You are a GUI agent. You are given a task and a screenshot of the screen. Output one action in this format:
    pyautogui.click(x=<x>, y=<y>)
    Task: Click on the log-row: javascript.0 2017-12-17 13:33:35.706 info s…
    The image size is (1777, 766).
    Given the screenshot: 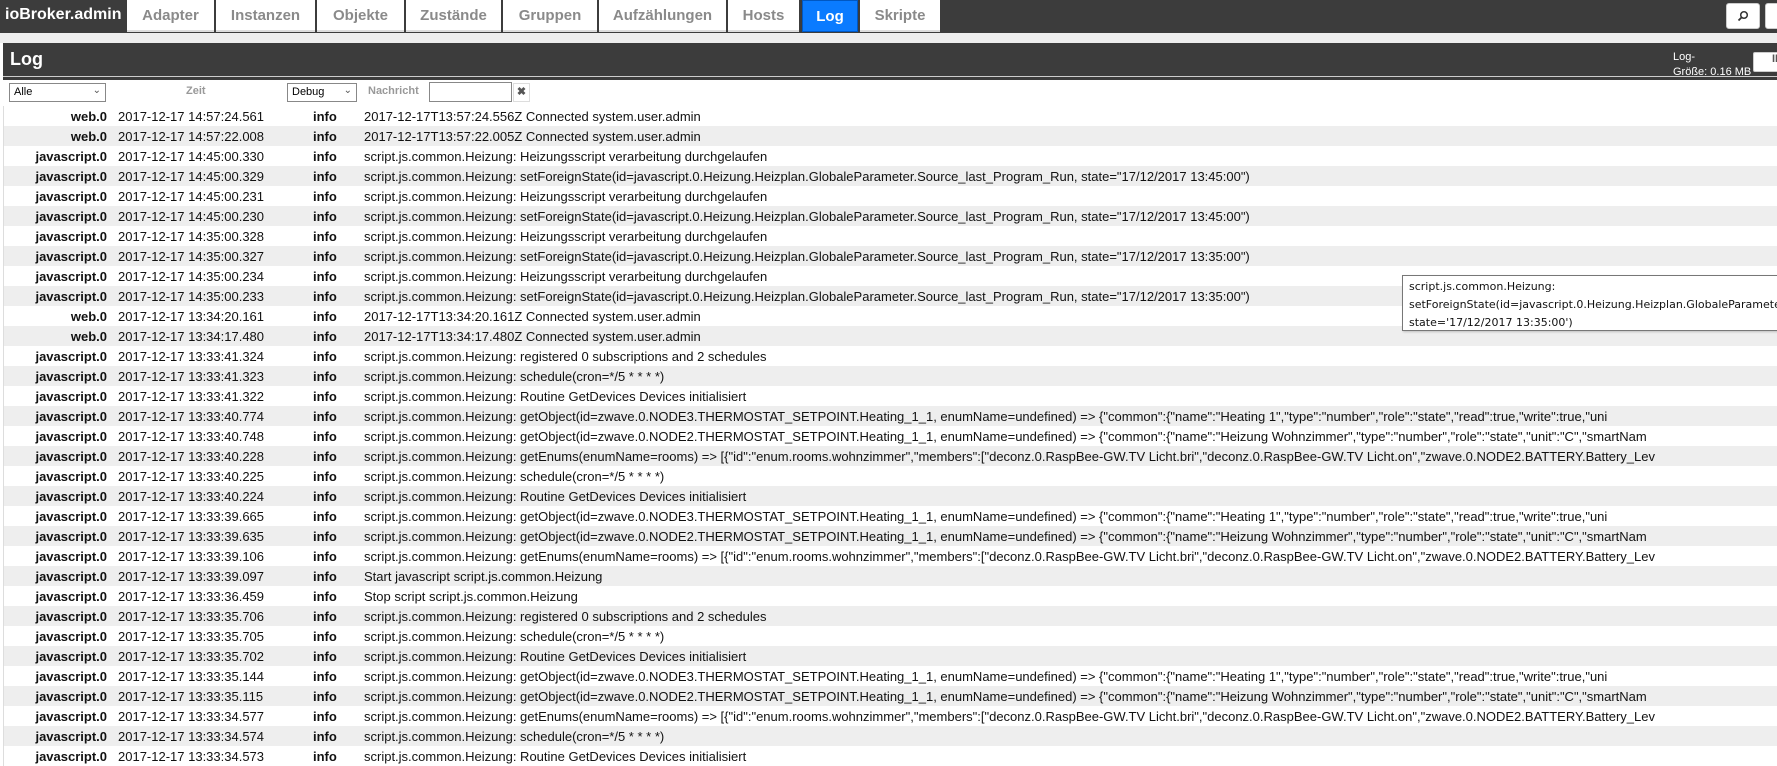 What is the action you would take?
    pyautogui.click(x=890, y=616)
    